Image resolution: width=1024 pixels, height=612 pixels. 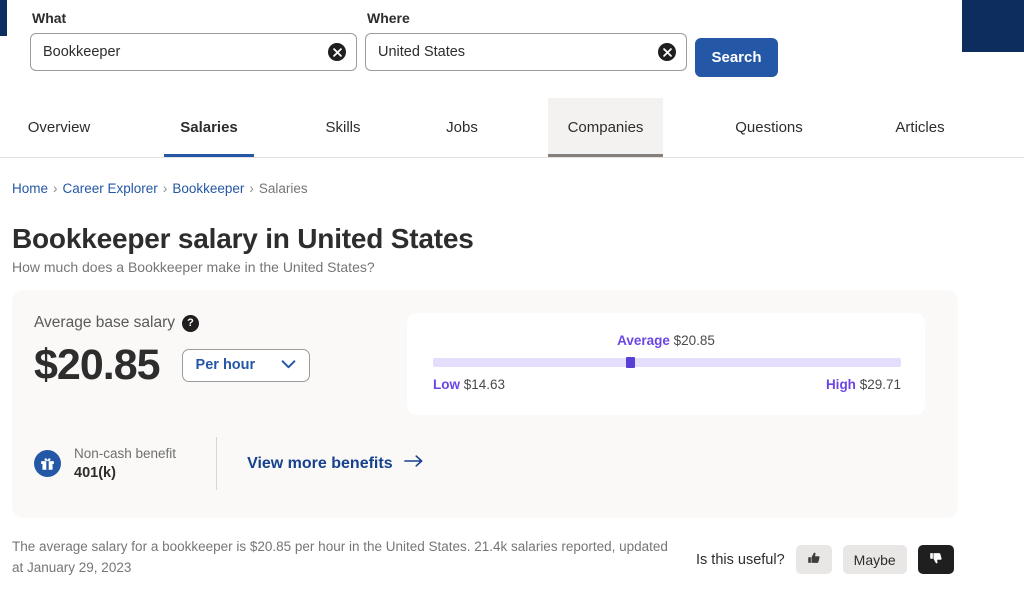 I want to click on salary-range-marker, so click(x=631, y=362).